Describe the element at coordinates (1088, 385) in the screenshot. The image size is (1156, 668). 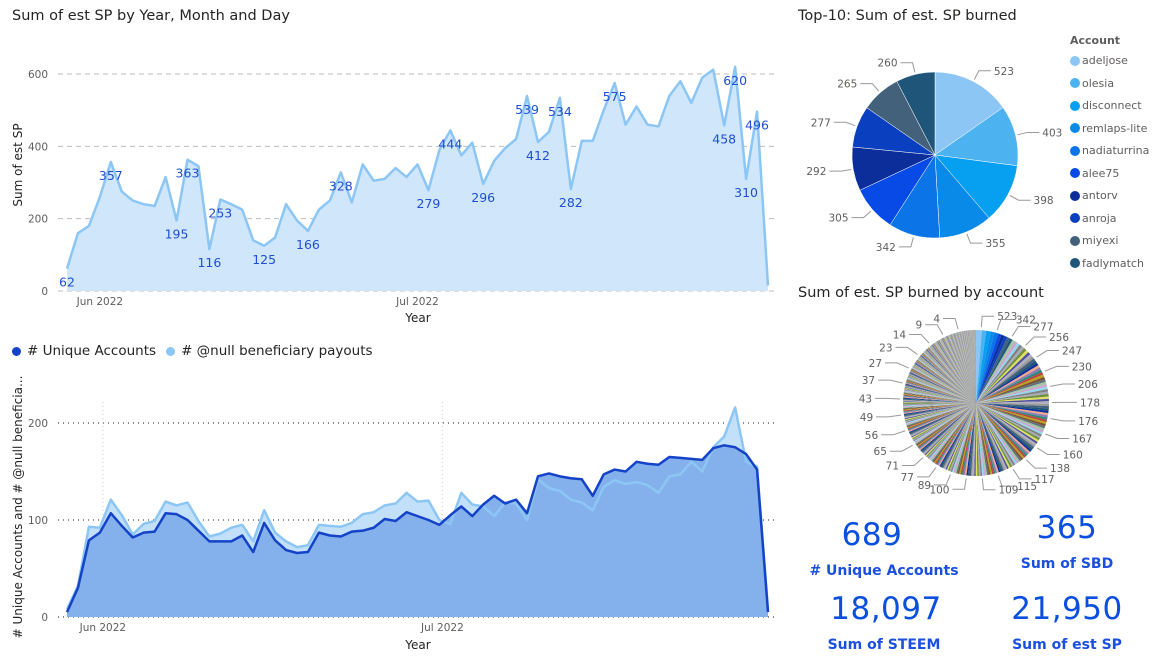
I see `slice-label: 206` at that location.